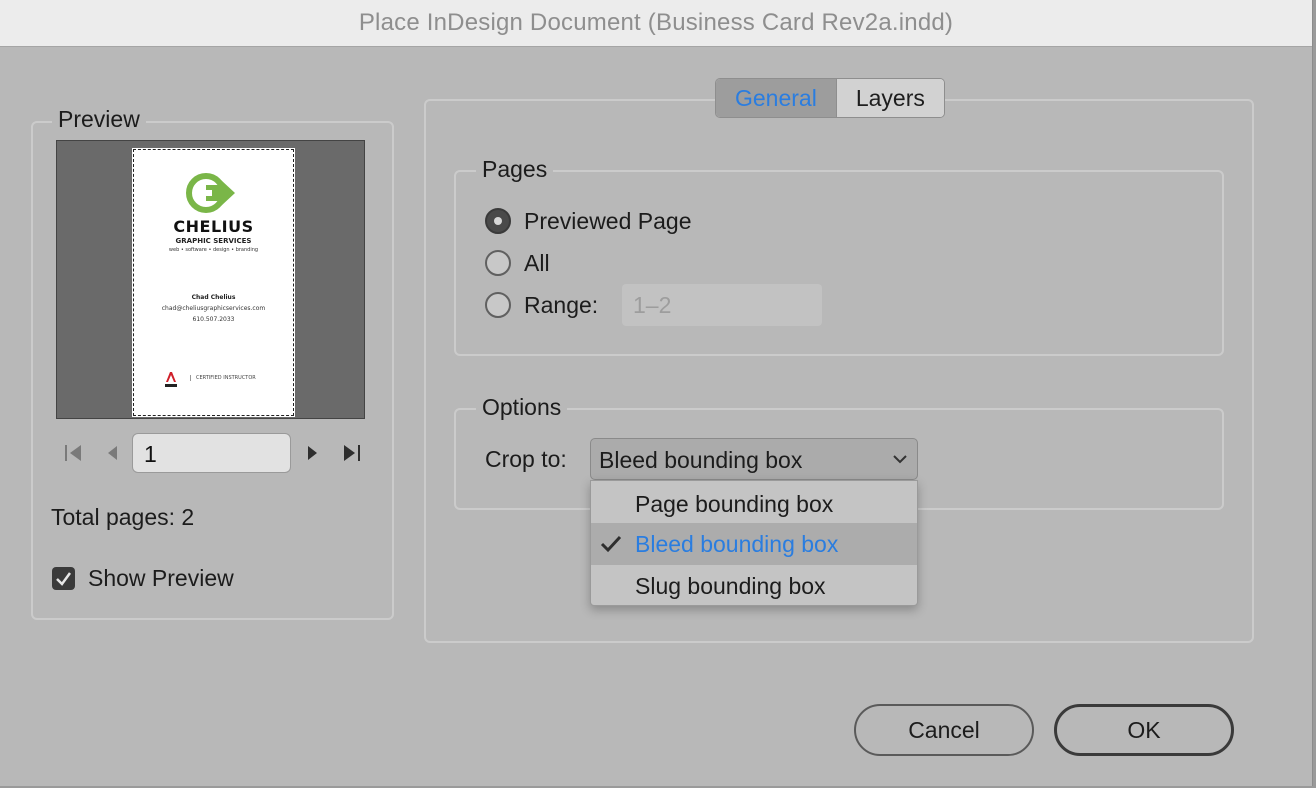 The image size is (1316, 788). I want to click on tab-bar: General Layers, so click(830, 98).